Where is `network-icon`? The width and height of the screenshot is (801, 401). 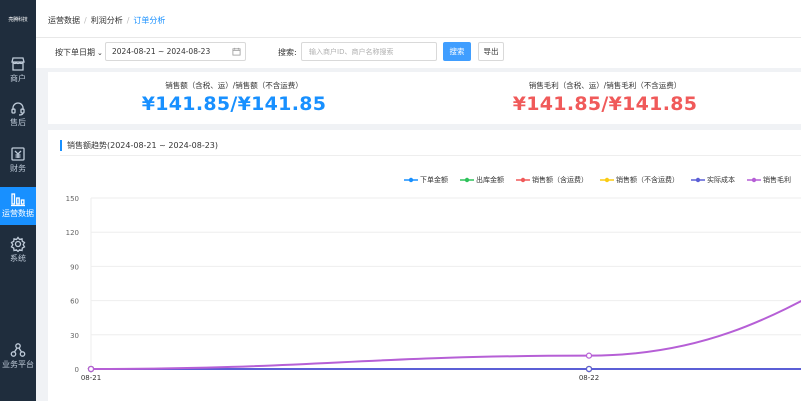 network-icon is located at coordinates (18, 350).